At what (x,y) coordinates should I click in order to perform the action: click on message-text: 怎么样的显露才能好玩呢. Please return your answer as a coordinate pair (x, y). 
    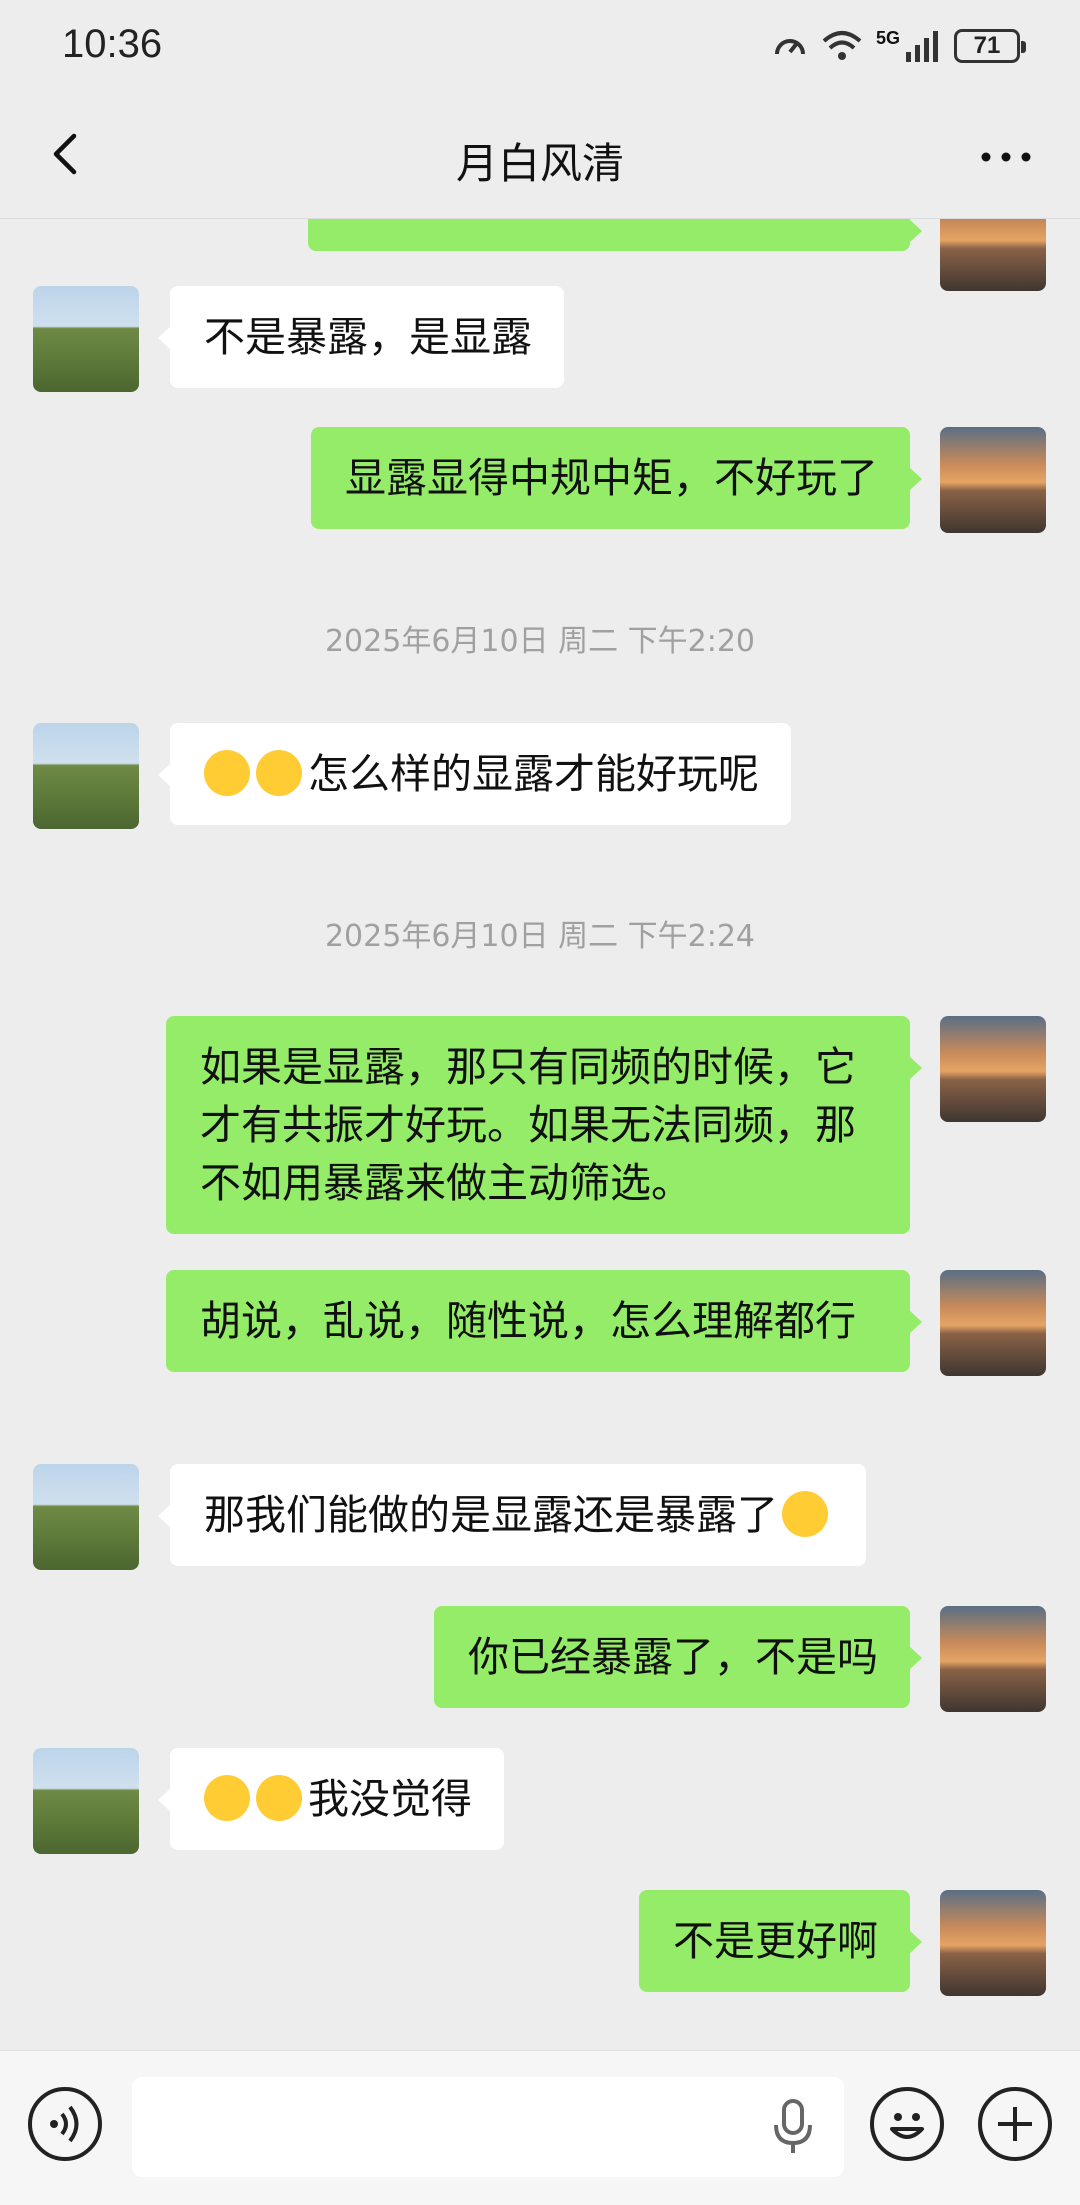
    Looking at the image, I should click on (533, 774).